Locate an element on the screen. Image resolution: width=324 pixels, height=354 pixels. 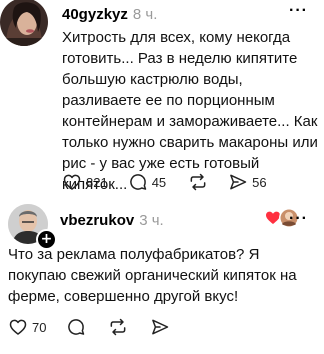
username: 40gyzkyz 8 ч. is located at coordinates (109, 14).